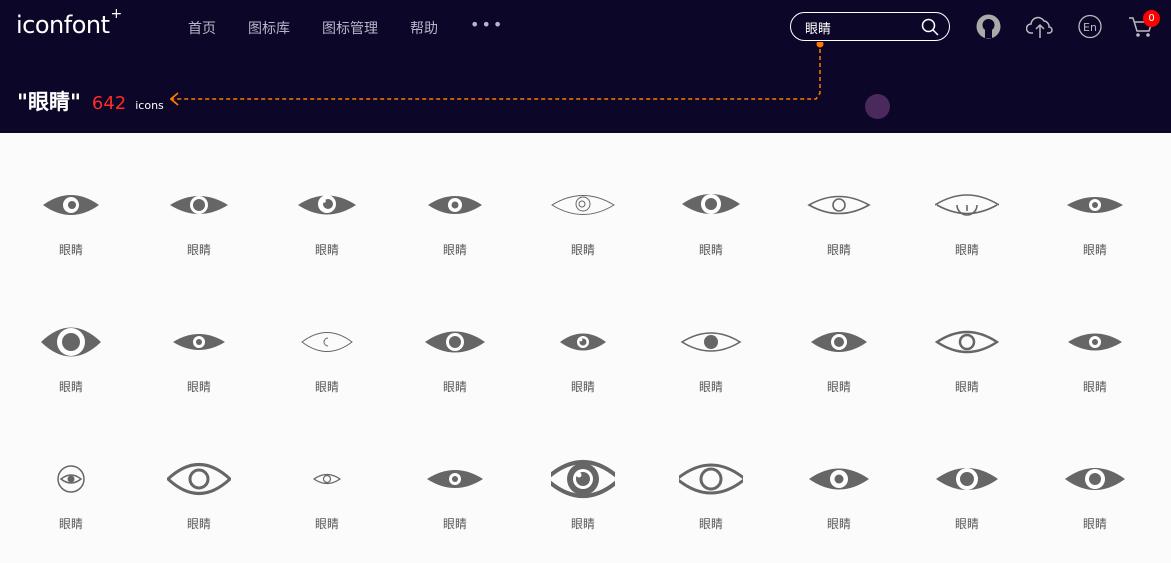 Image resolution: width=1171 pixels, height=563 pixels. What do you see at coordinates (49, 102) in the screenshot?
I see `result-query: "眼睛"` at bounding box center [49, 102].